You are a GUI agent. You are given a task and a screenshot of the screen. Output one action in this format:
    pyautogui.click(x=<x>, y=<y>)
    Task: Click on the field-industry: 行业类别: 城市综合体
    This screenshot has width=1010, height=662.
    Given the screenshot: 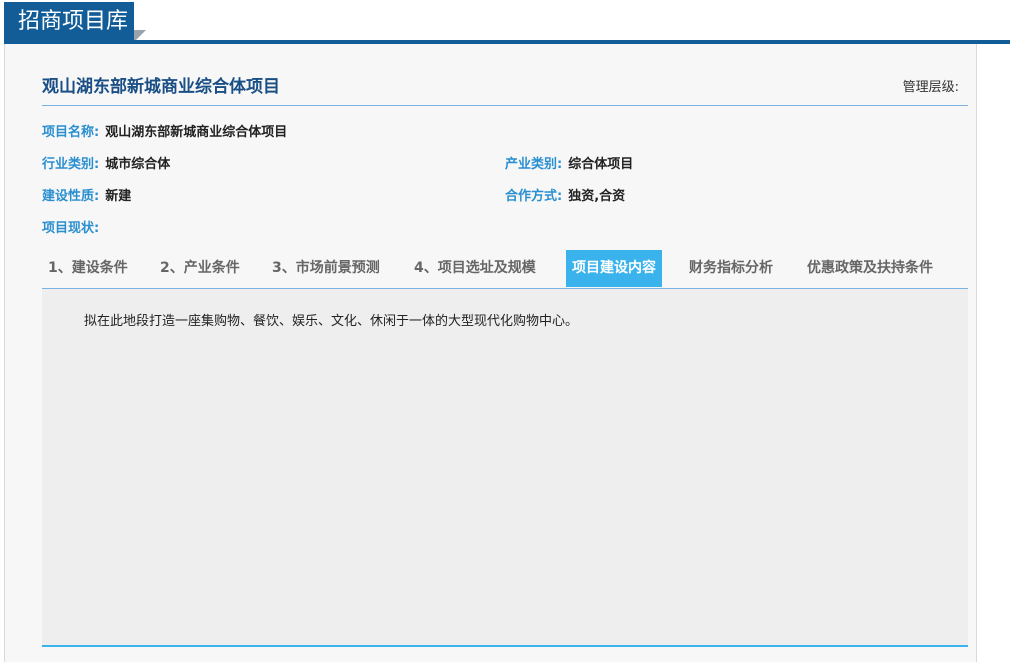 What is the action you would take?
    pyautogui.click(x=106, y=162)
    